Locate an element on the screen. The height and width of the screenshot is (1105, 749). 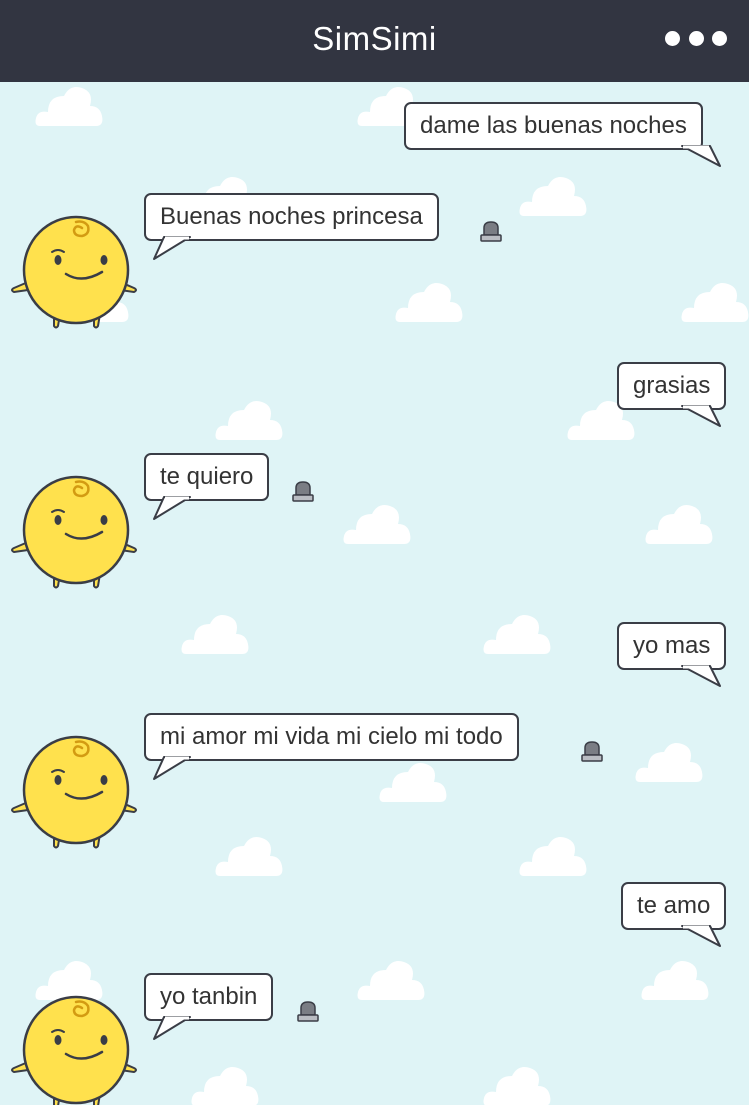
user-message: yo mas is located at coordinates (672, 646).